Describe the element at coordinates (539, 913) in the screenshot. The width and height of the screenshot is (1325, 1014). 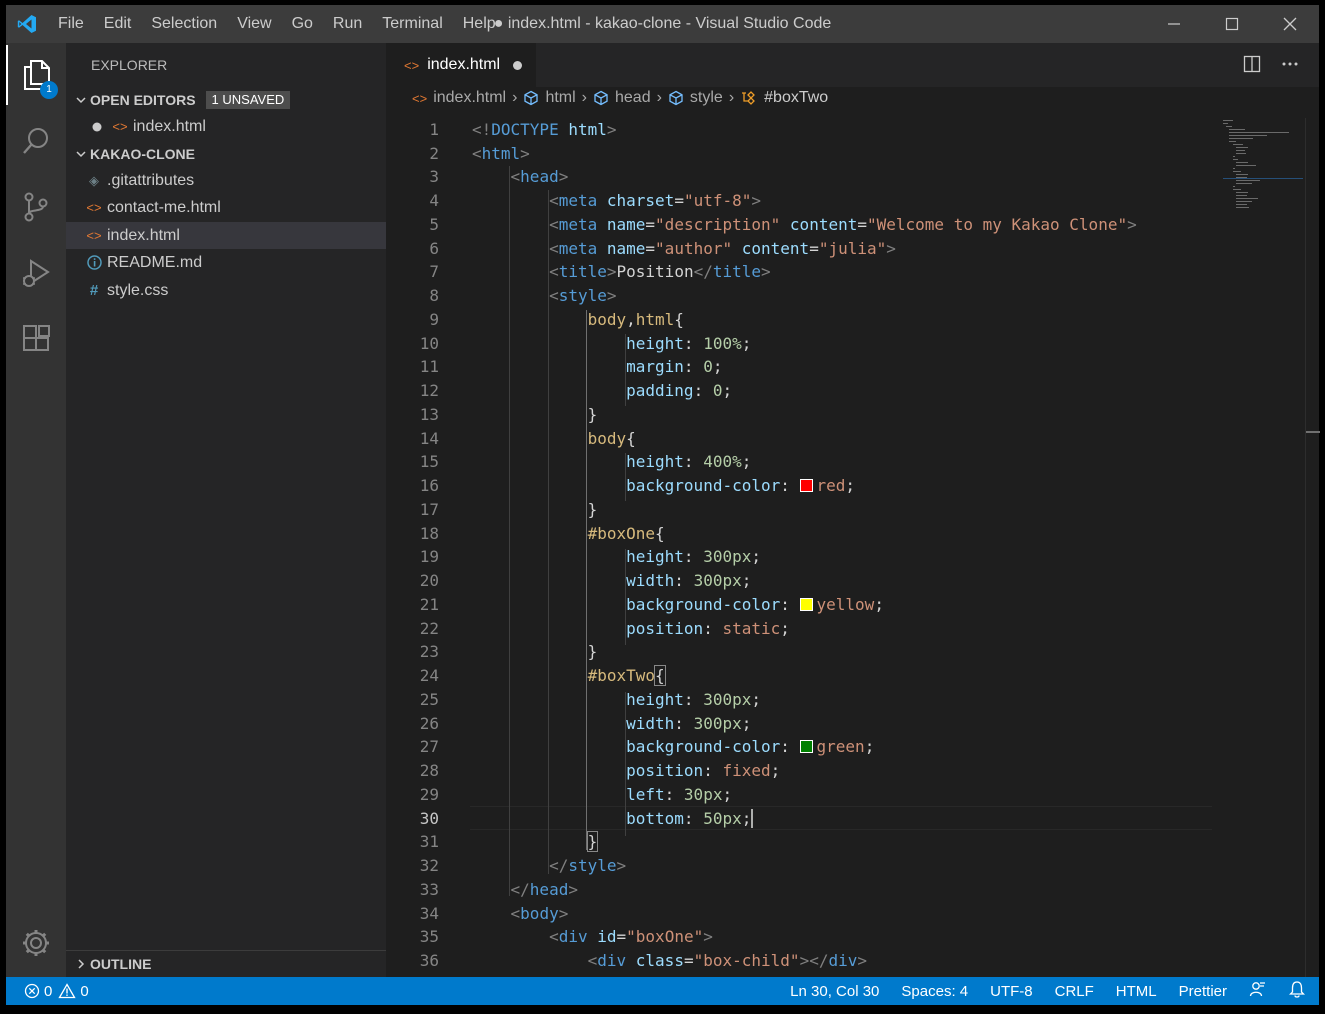
I see `code-line: <body>` at that location.